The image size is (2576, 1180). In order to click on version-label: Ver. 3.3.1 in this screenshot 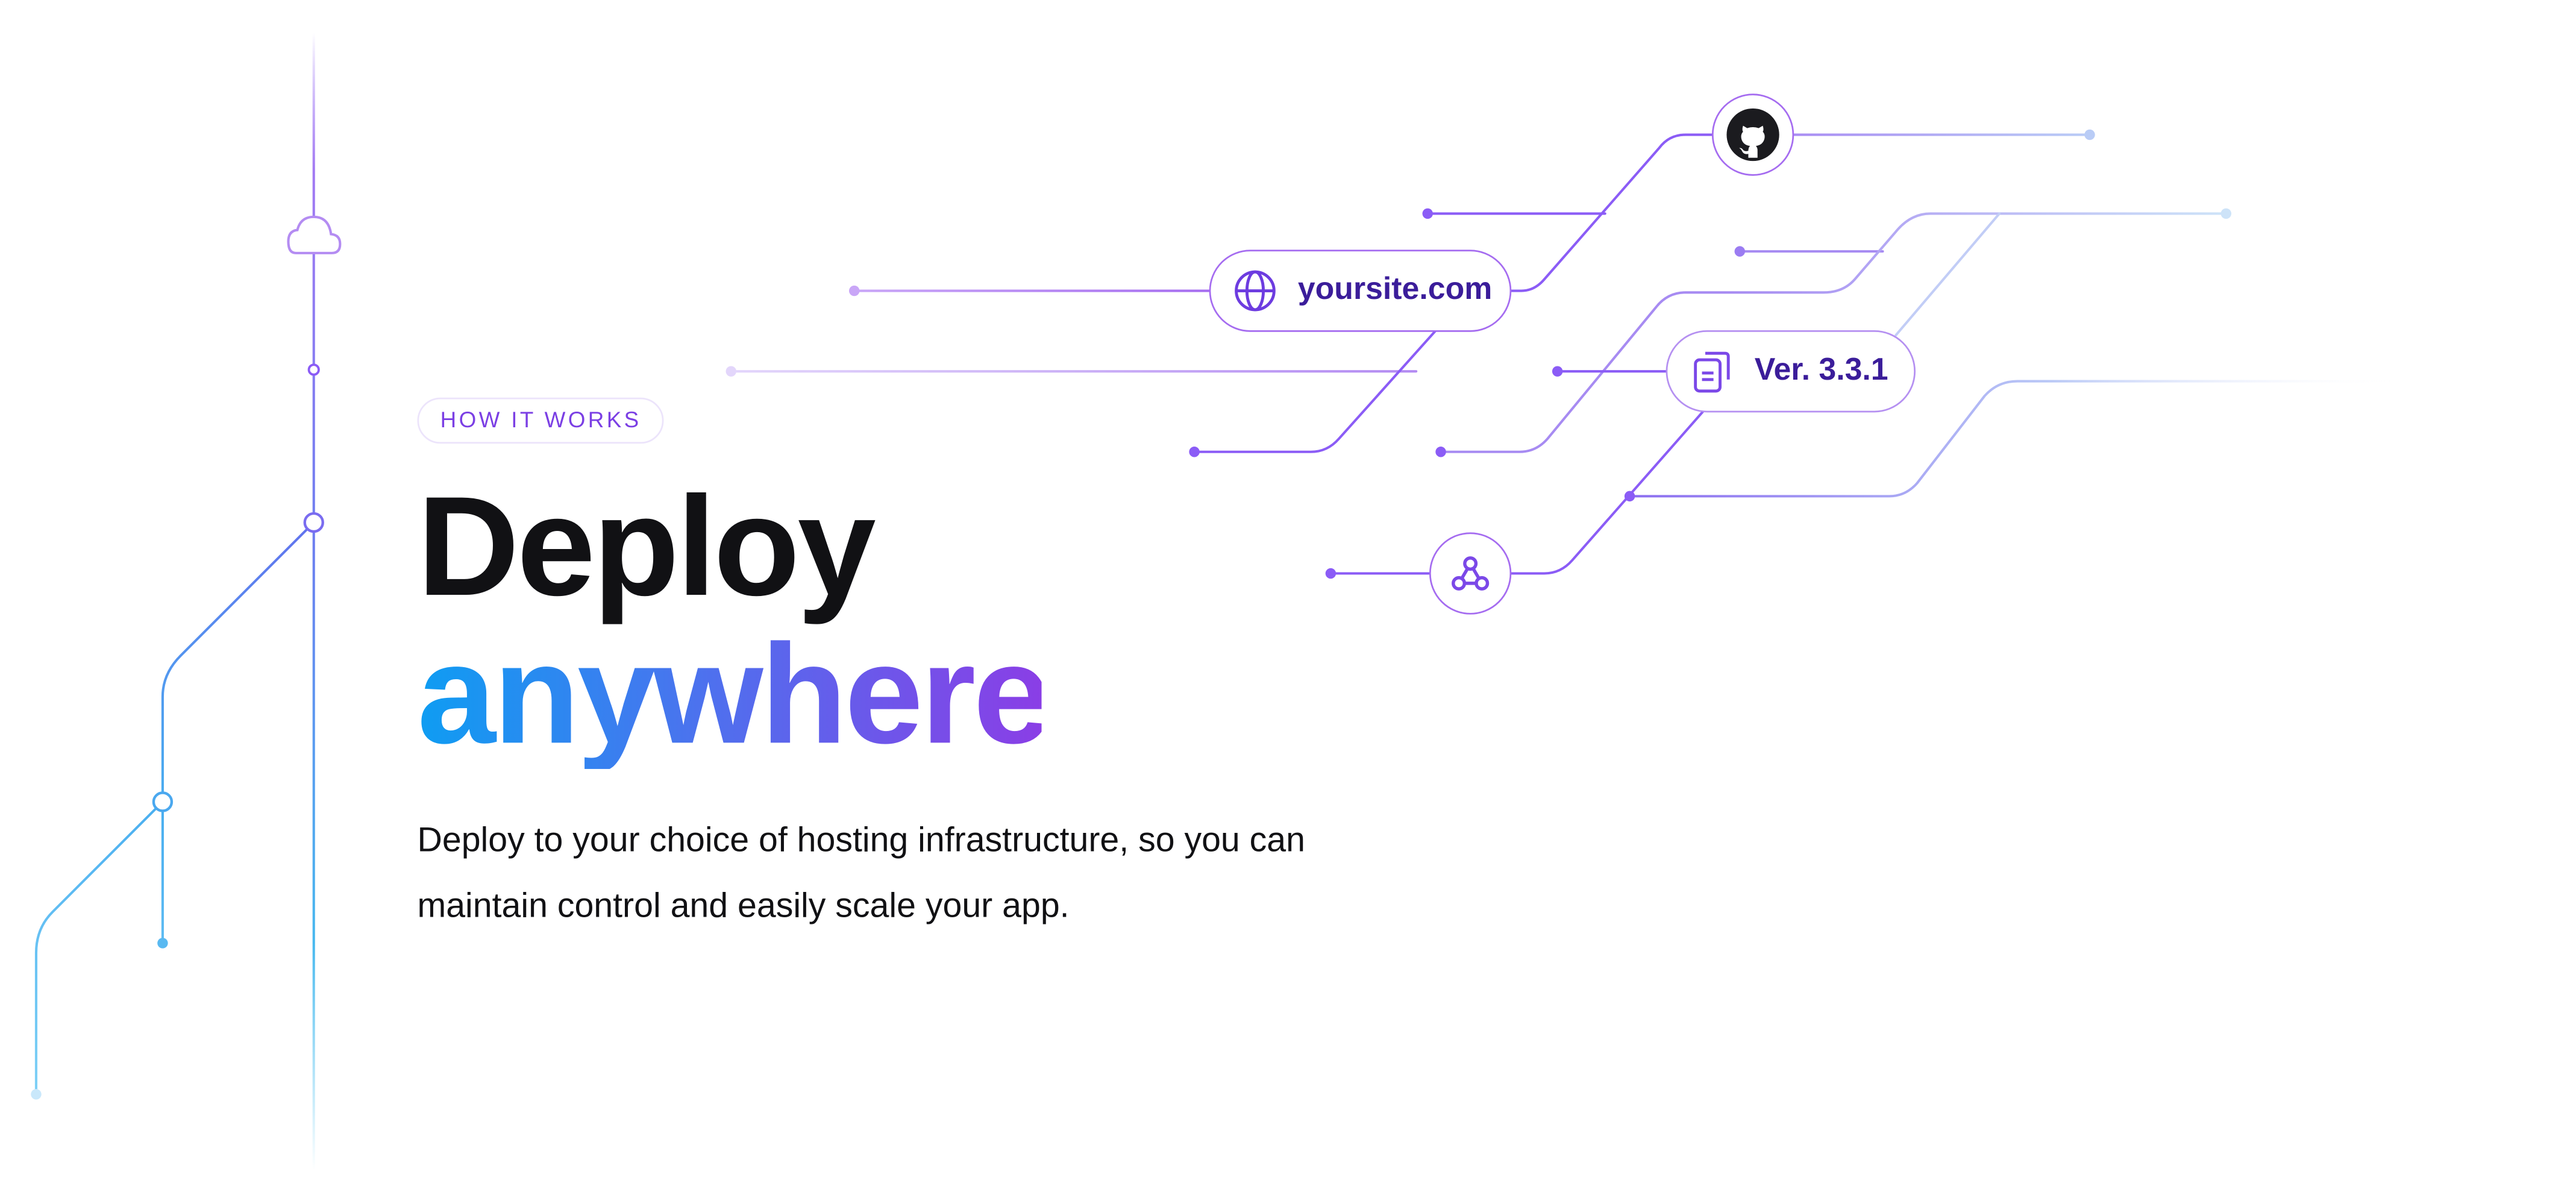, I will do `click(1821, 370)`.